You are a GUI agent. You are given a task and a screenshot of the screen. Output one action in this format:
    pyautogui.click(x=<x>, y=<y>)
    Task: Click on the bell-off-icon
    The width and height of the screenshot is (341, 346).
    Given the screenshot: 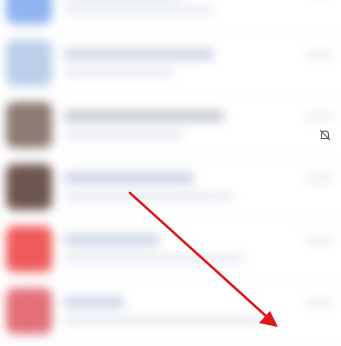 What is the action you would take?
    pyautogui.click(x=325, y=135)
    